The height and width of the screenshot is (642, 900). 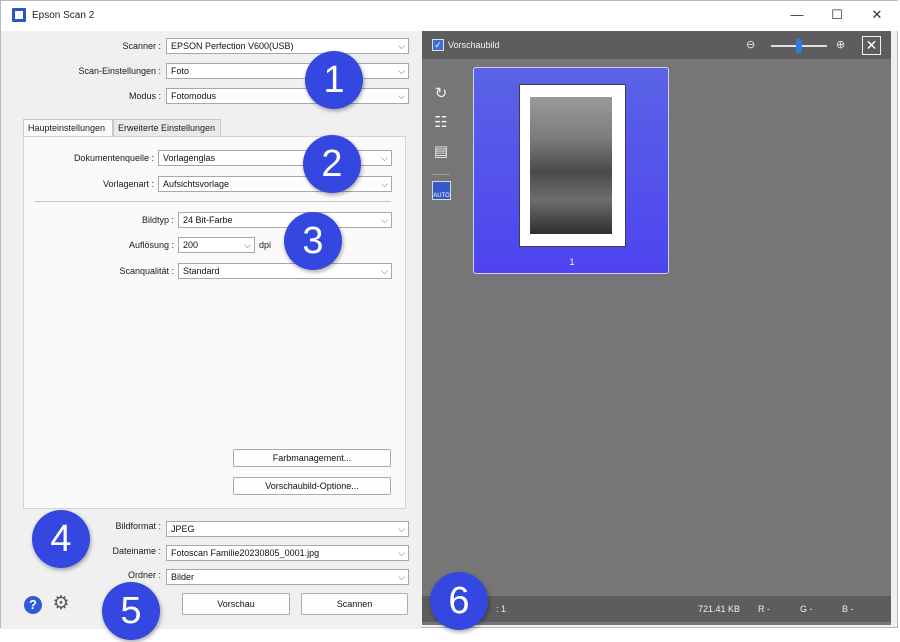 I want to click on image-type-value: 24 Bit-Farbe, so click(x=208, y=220).